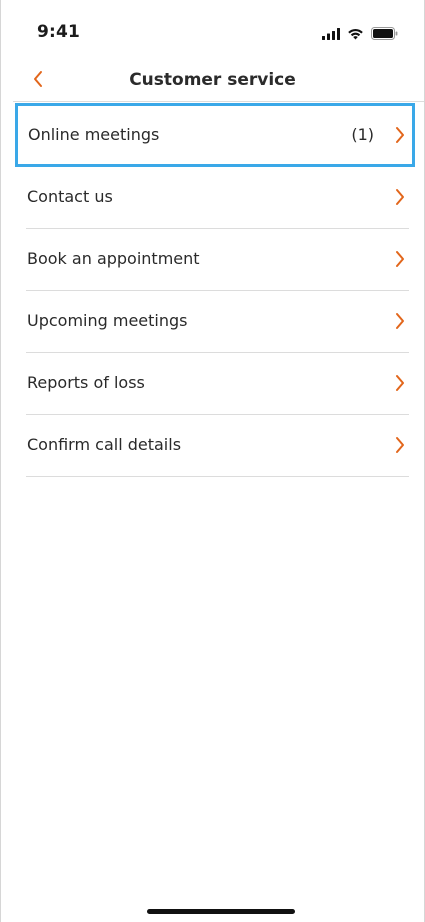 This screenshot has height=922, width=425. What do you see at coordinates (217, 322) in the screenshot?
I see `menu-item-upcoming-meetings: Upcoming meetings` at bounding box center [217, 322].